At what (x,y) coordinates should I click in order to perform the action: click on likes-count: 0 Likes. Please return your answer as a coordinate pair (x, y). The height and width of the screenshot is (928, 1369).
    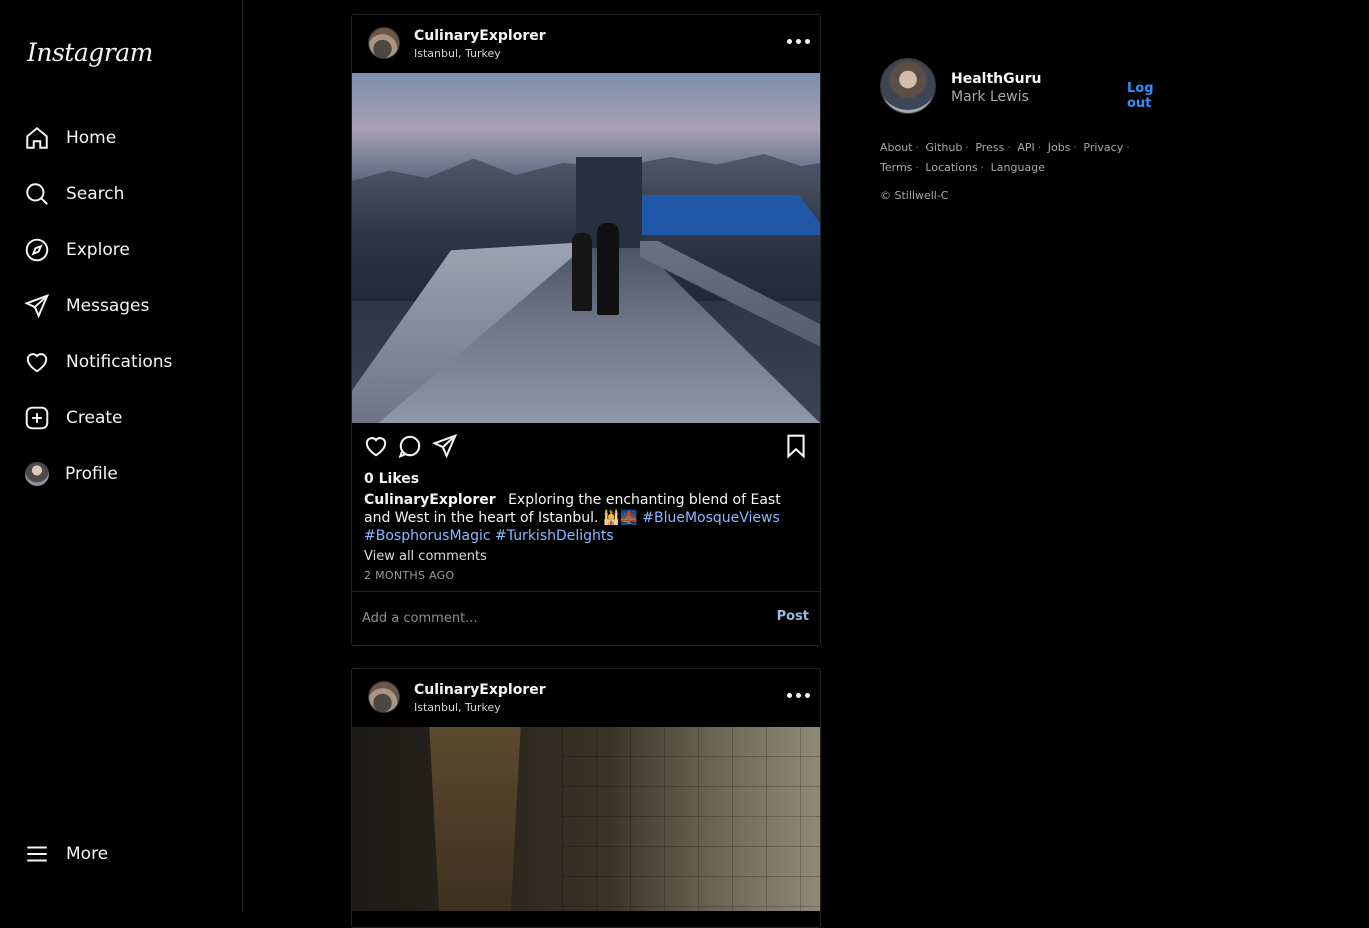
    Looking at the image, I should click on (586, 478).